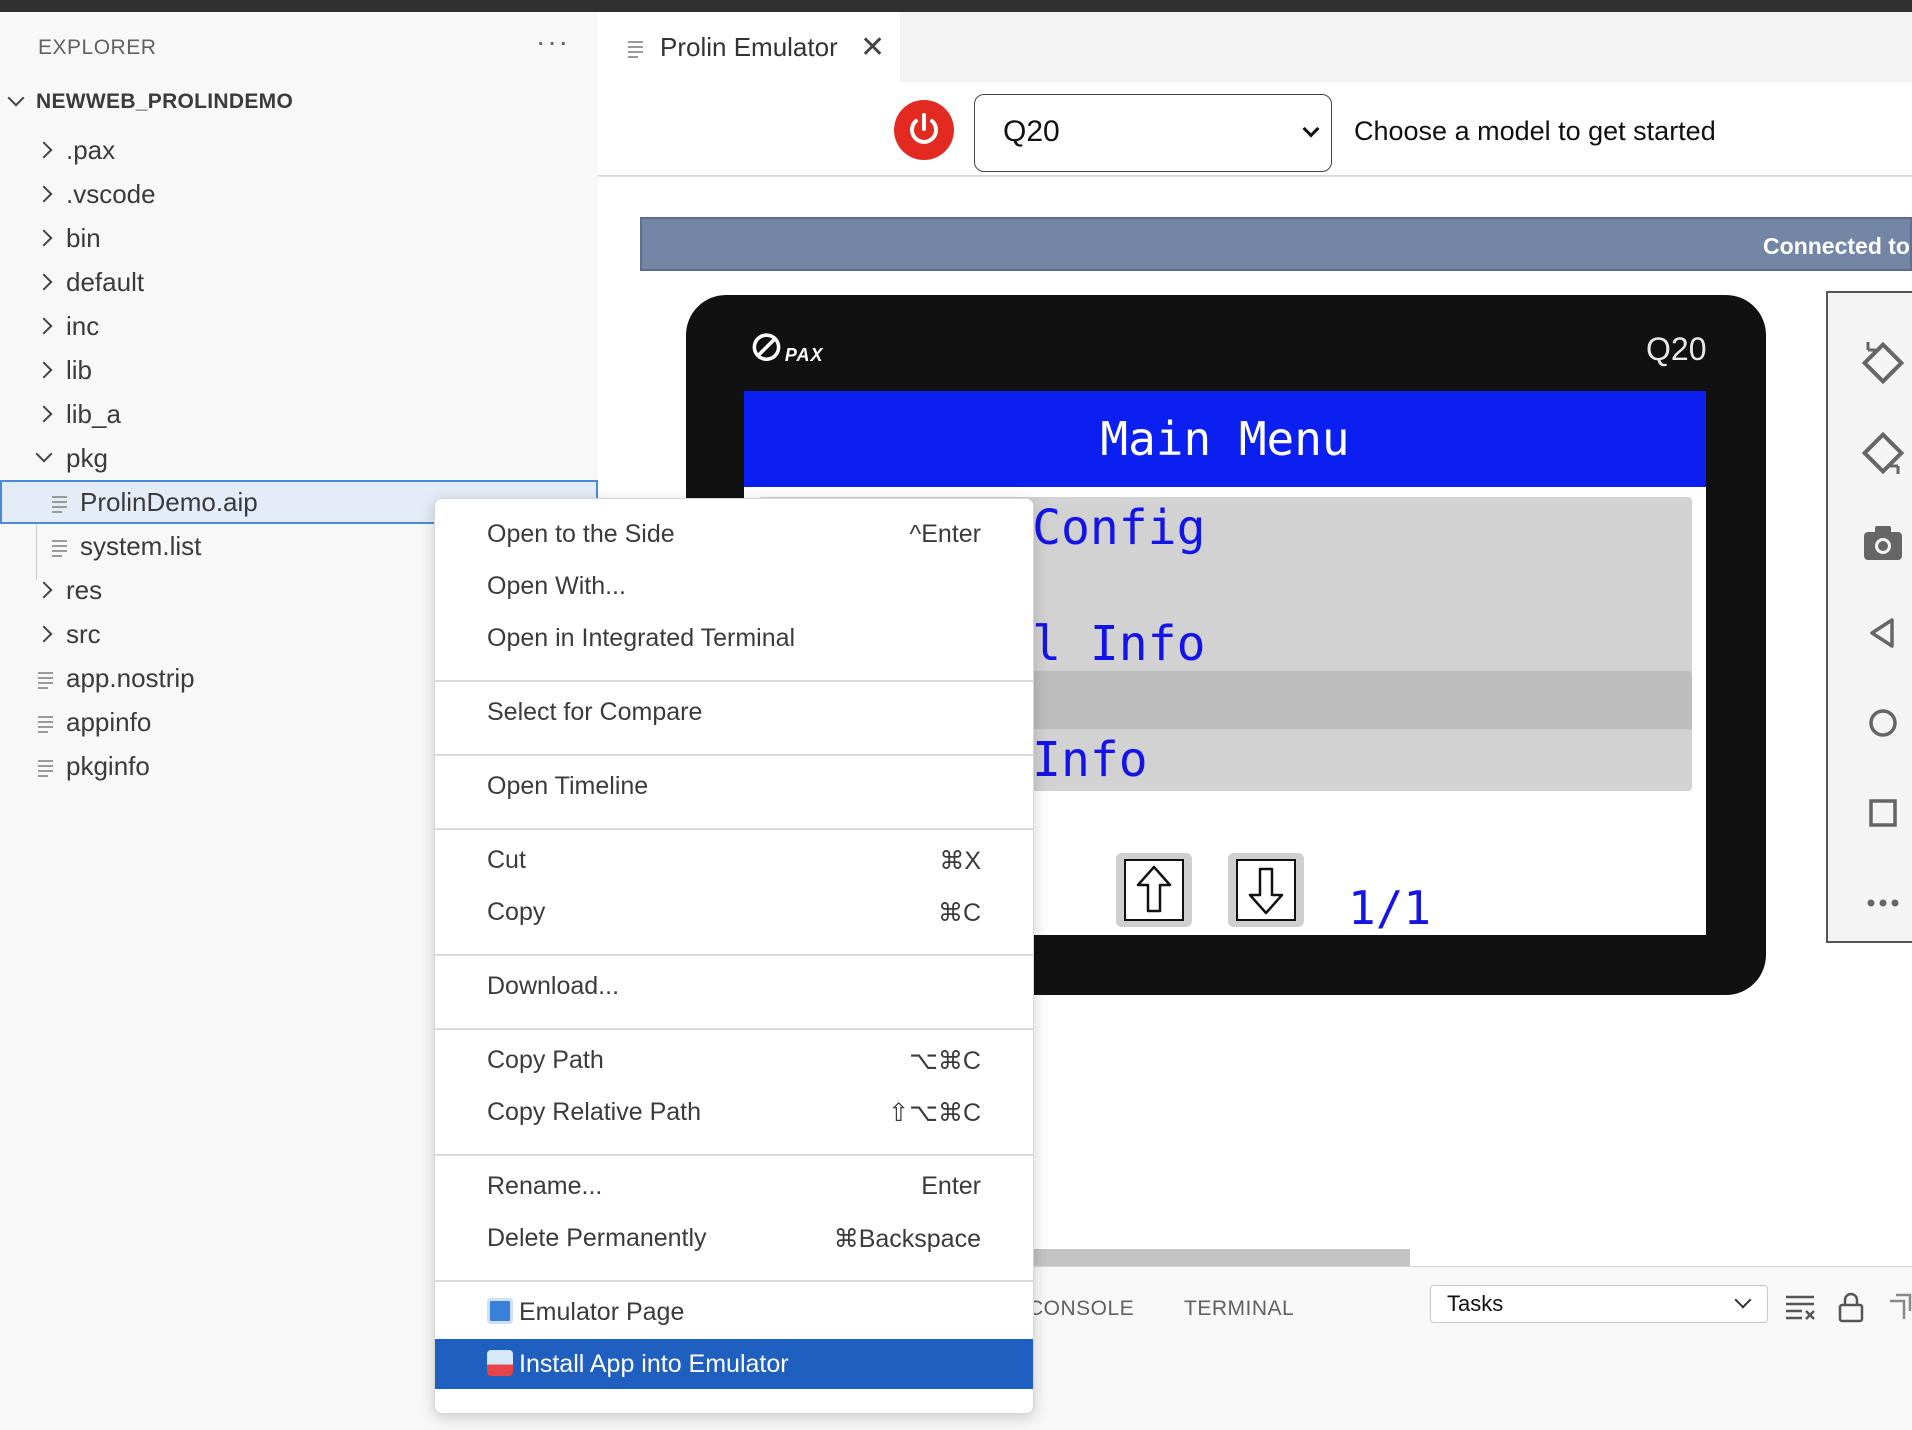  I want to click on connection-status: Connected to, so click(1836, 246).